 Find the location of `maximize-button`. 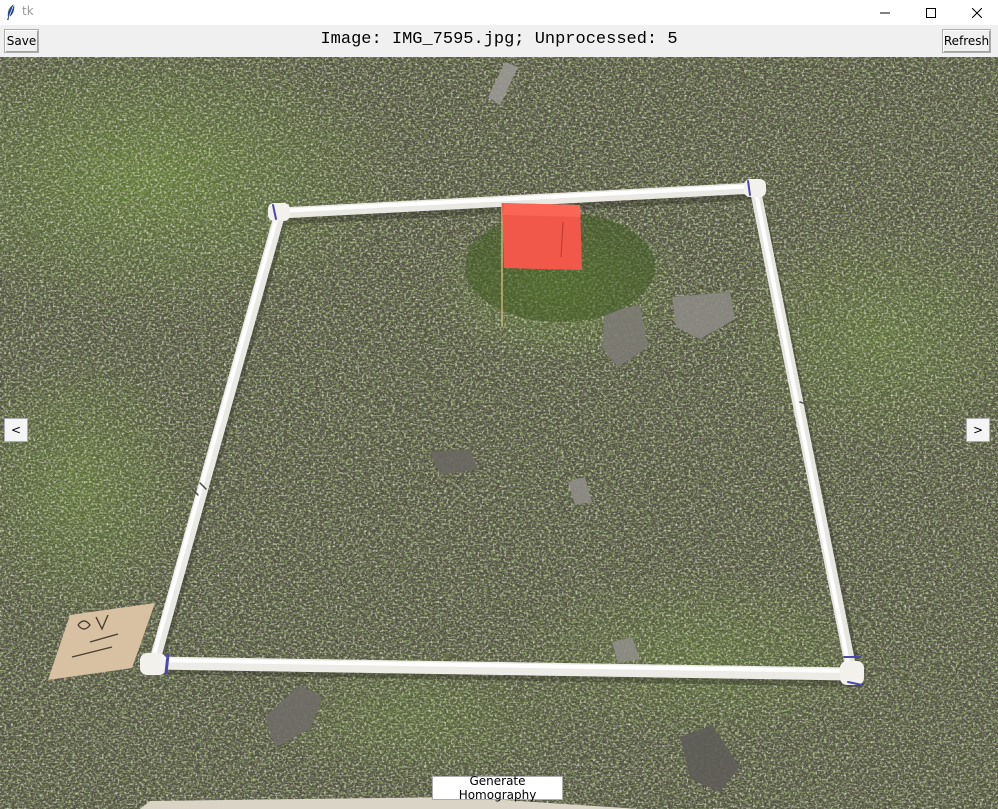

maximize-button is located at coordinates (931, 12).